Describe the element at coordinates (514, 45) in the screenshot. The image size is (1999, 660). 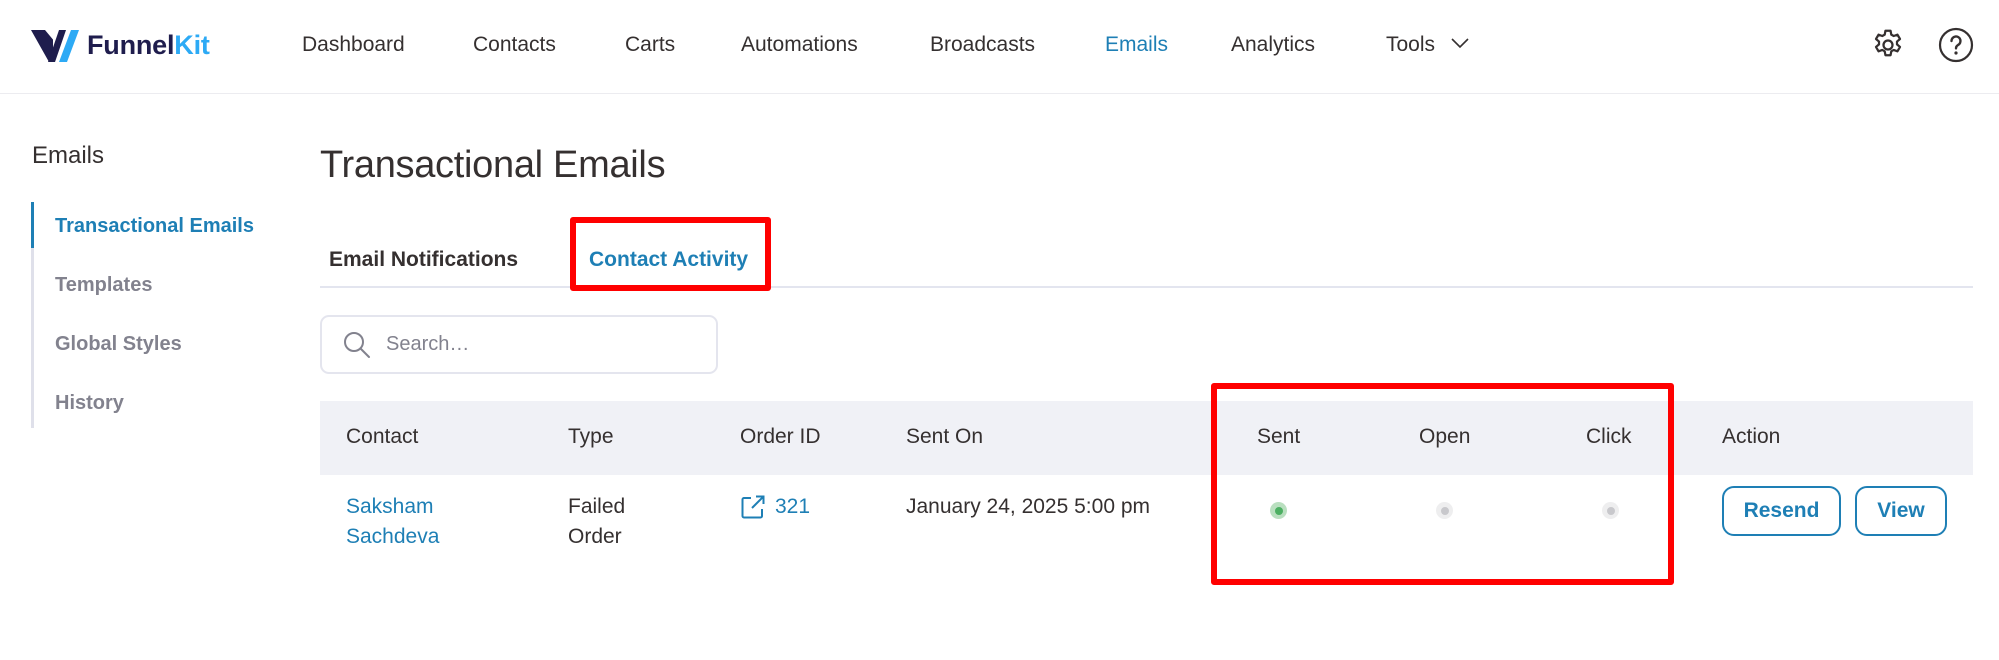
I see `nav-contacts: Contacts` at that location.